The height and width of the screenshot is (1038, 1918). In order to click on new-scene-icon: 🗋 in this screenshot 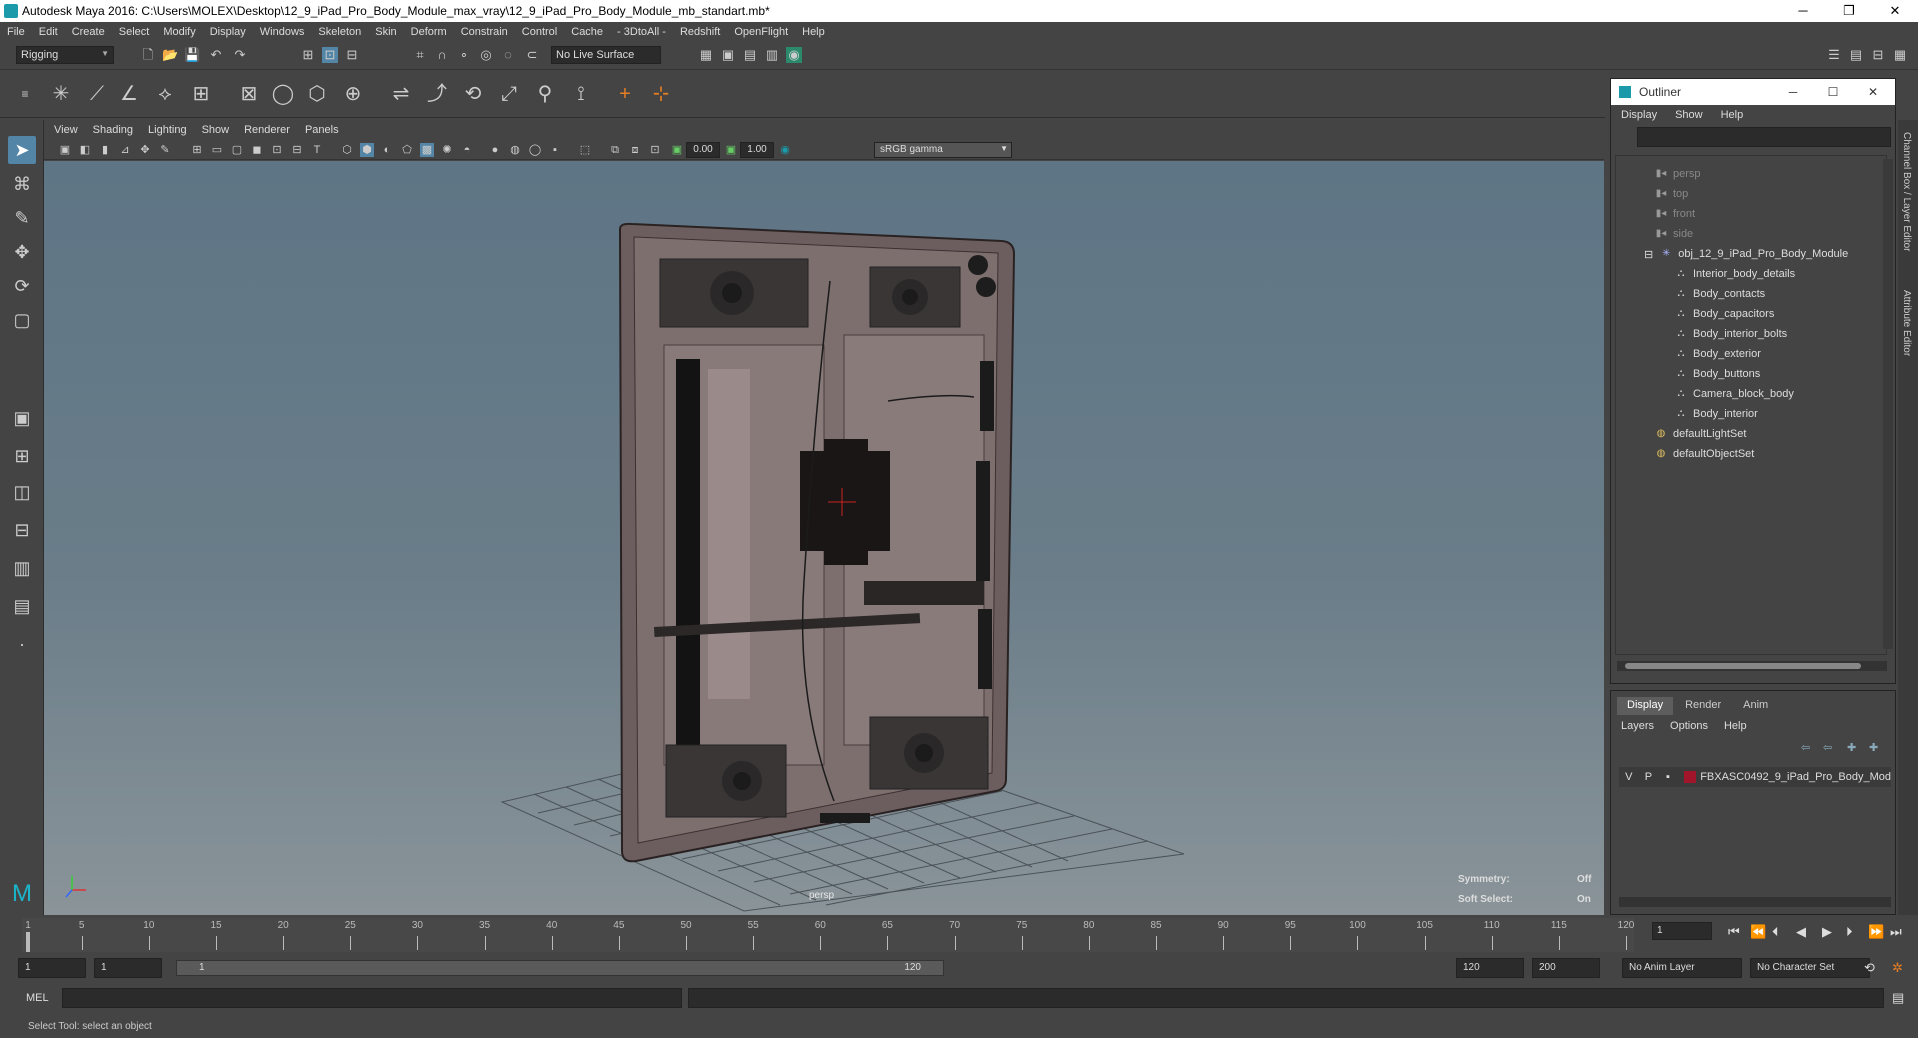, I will do `click(148, 55)`.